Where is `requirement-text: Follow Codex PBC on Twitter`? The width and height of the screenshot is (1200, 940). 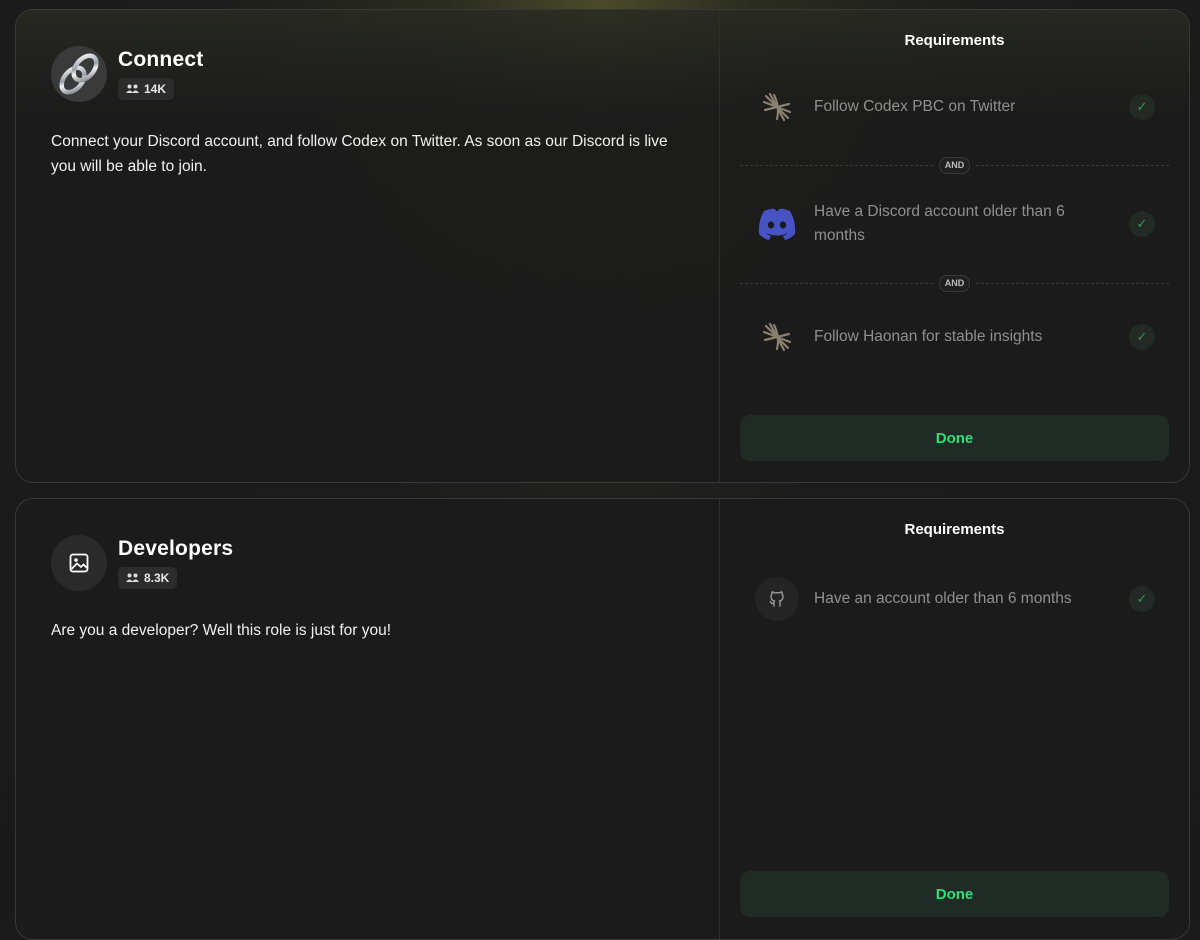 requirement-text: Follow Codex PBC on Twitter is located at coordinates (915, 106).